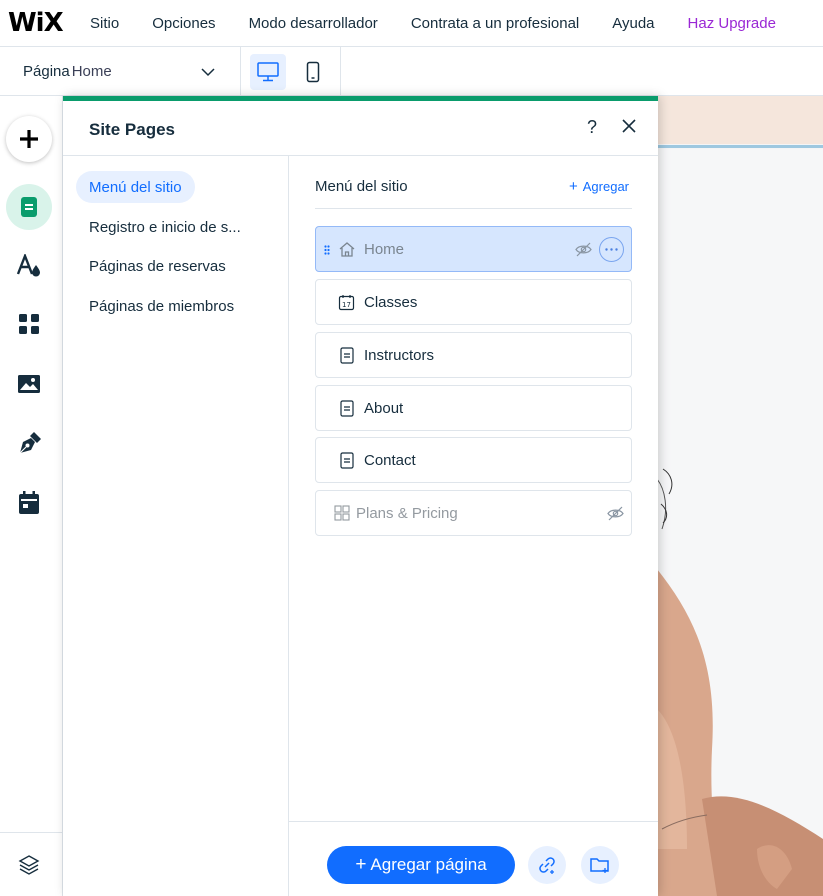  I want to click on add-menu-item-label: Agregar, so click(606, 186).